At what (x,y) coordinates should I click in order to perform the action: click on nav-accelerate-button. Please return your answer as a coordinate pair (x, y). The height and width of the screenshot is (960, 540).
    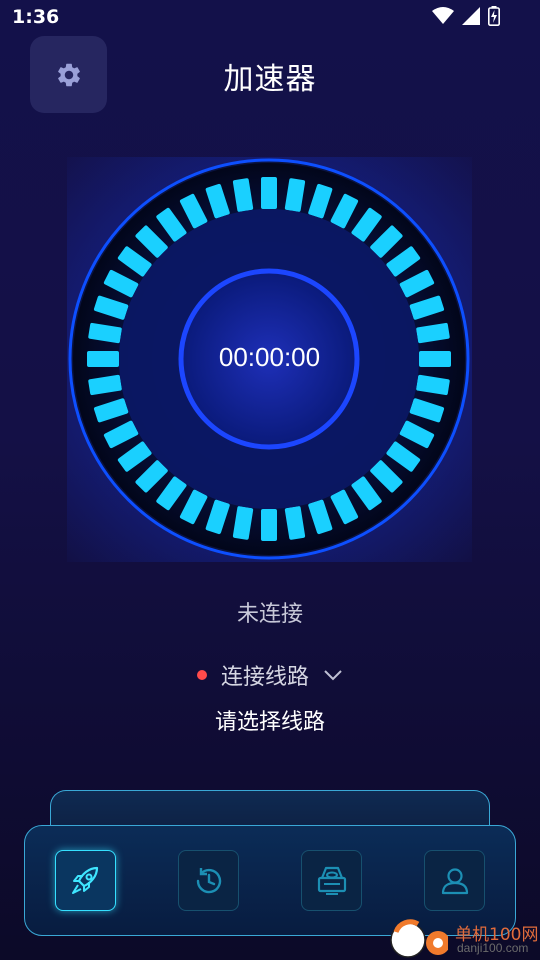
    Looking at the image, I should click on (85, 880).